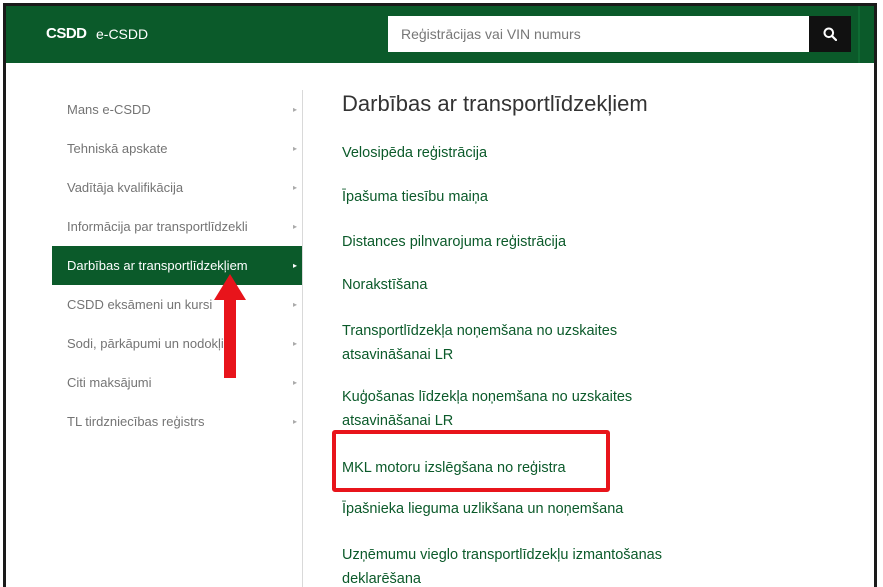  What do you see at coordinates (532, 153) in the screenshot?
I see `link-velosipeda-registracija: Velosipēda reģistrācija` at bounding box center [532, 153].